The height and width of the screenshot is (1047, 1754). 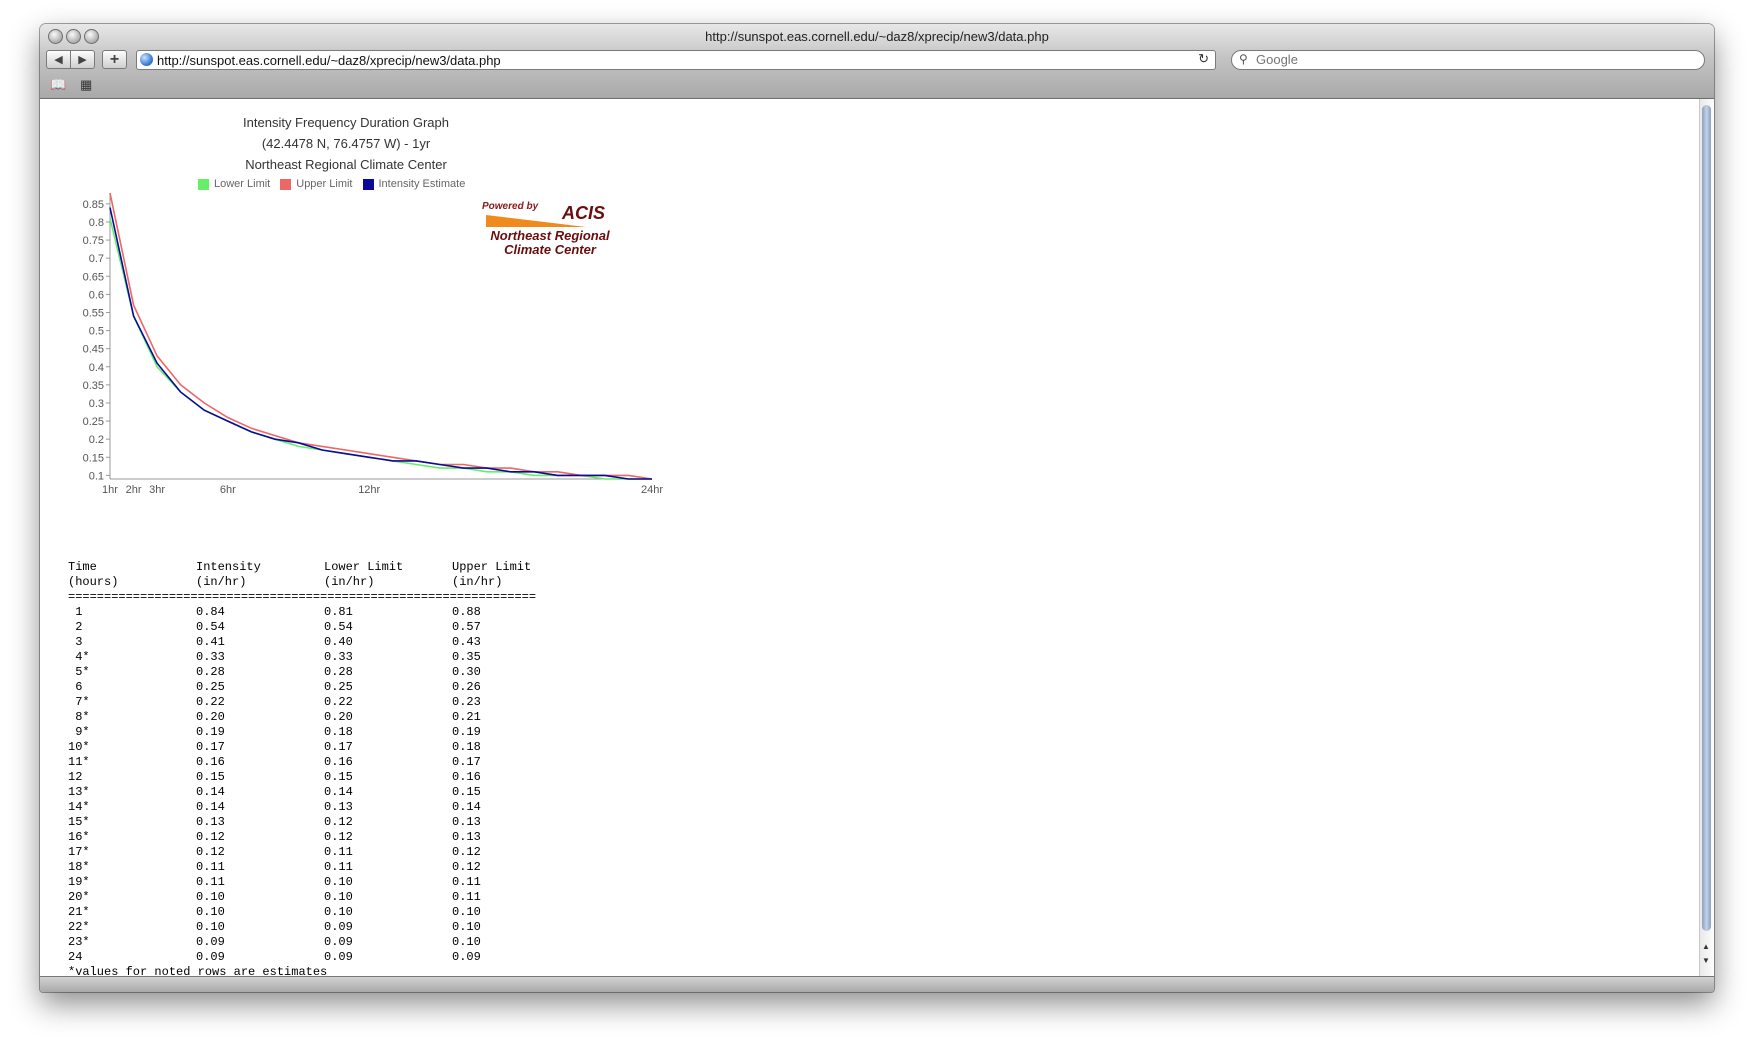 What do you see at coordinates (310, 582) in the screenshot?
I see `table-header-row-2: (hours) (in/hr) (in/hr) (in/hr)` at bounding box center [310, 582].